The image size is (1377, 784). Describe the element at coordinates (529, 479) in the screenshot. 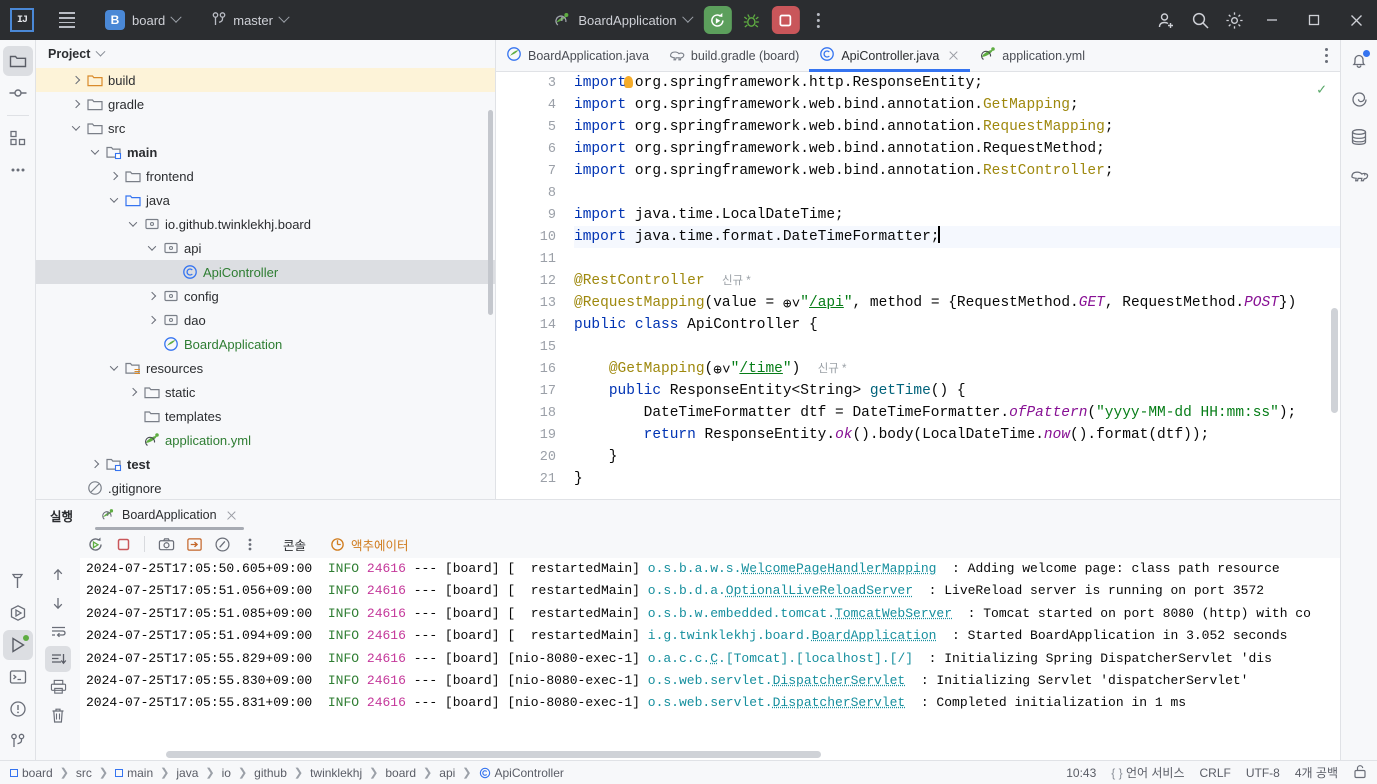

I see `line-number-21: 21` at that location.